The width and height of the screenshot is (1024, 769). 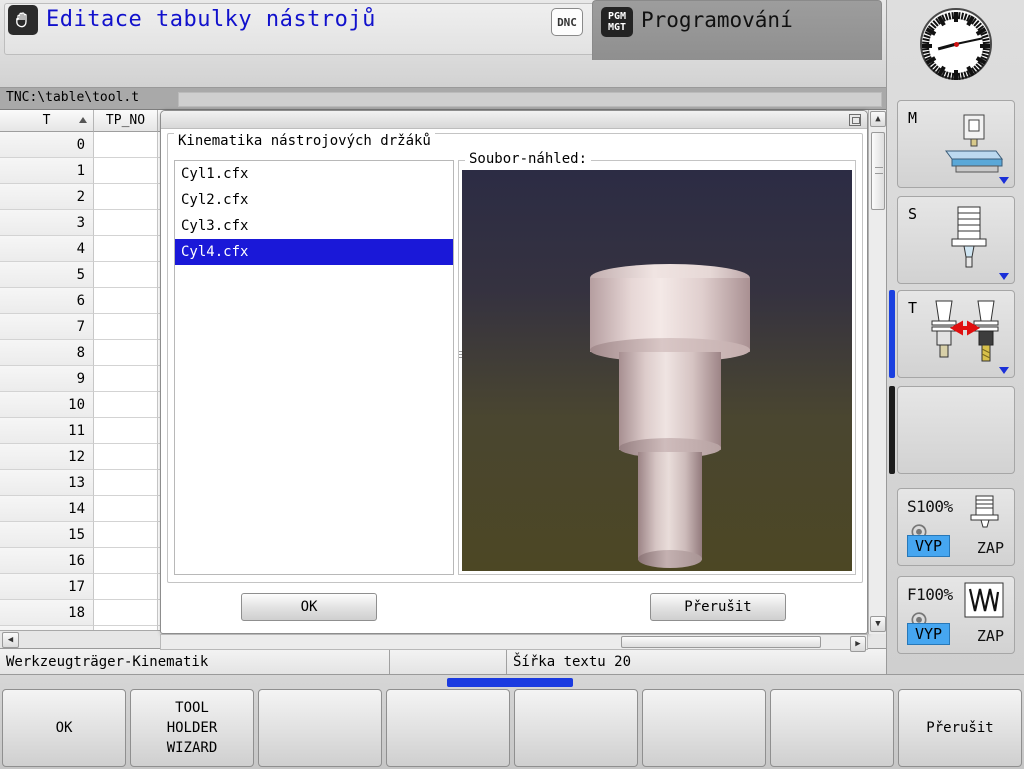 I want to click on cell-t: 5, so click(x=47, y=275).